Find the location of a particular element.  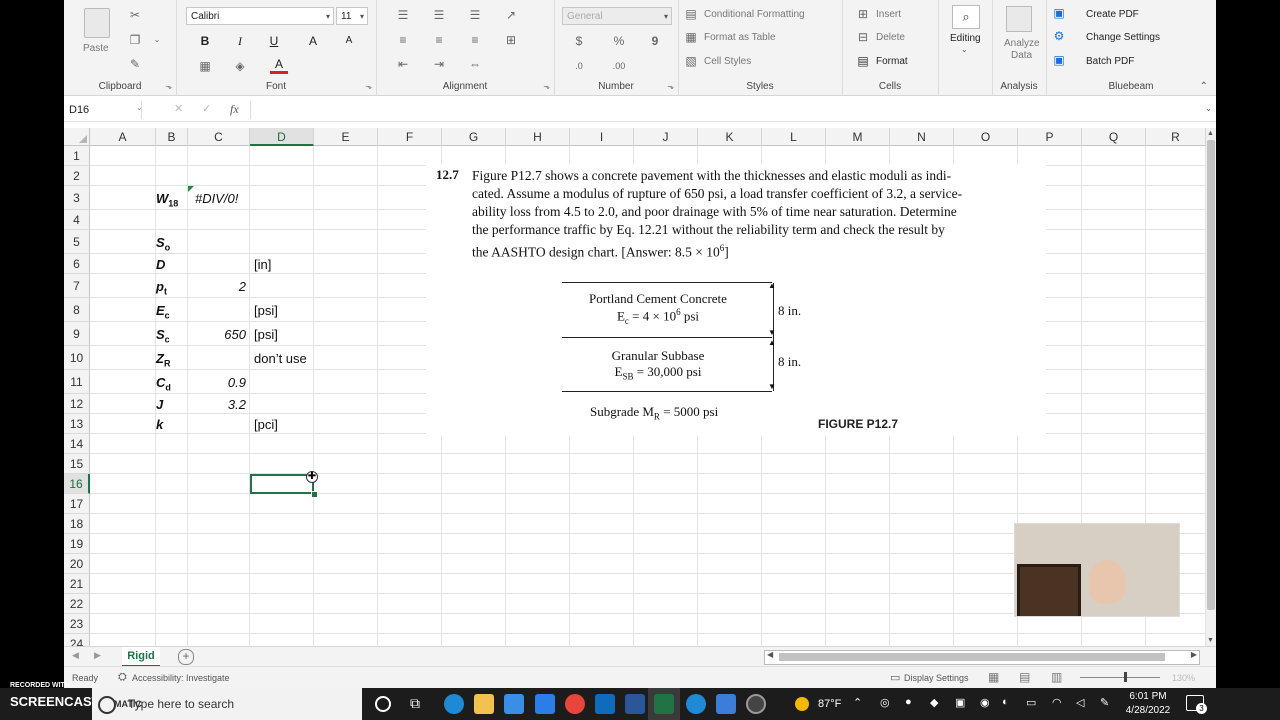

column-header-B: B is located at coordinates (172, 137).